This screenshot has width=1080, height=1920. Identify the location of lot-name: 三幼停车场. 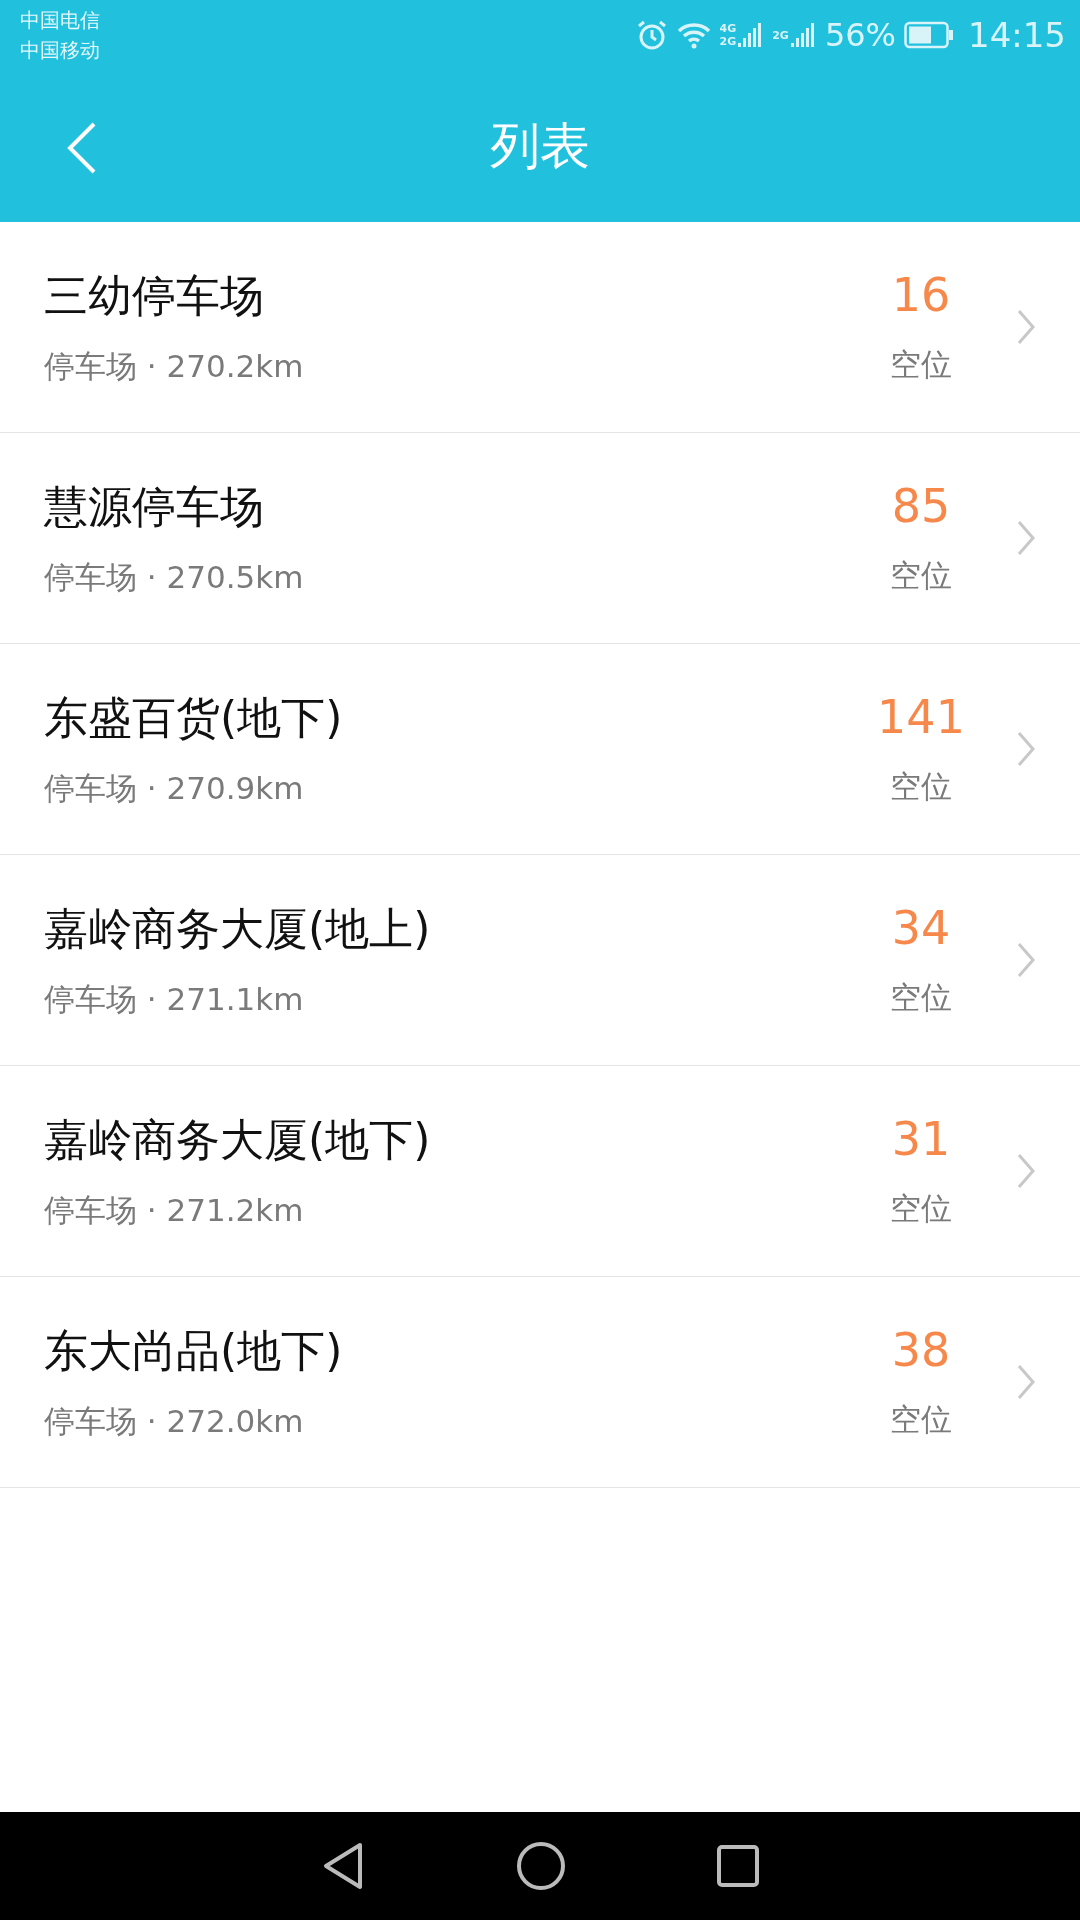
(154, 295).